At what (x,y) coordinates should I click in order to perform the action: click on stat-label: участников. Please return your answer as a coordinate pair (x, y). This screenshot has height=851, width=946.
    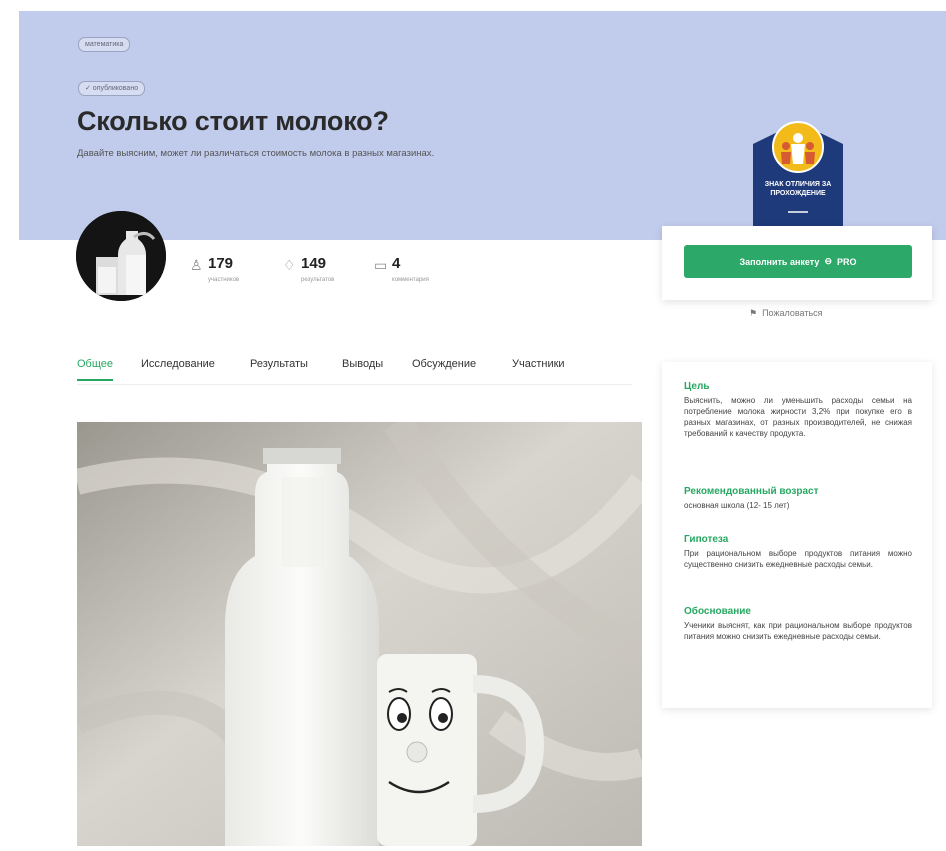
    Looking at the image, I should click on (224, 280).